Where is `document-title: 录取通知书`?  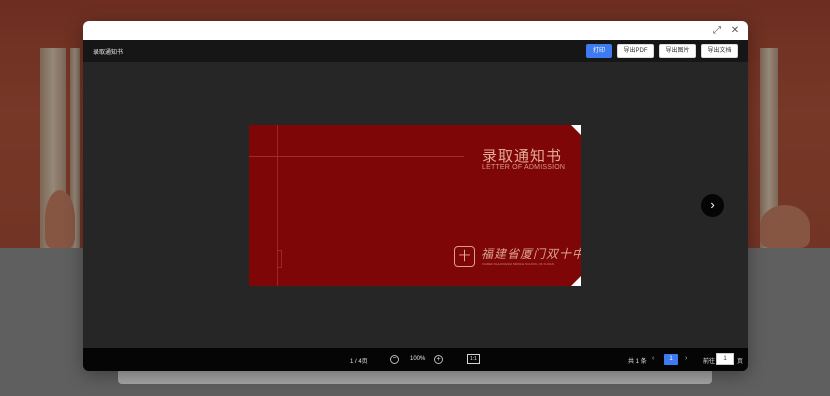
document-title: 录取通知书 is located at coordinates (108, 52).